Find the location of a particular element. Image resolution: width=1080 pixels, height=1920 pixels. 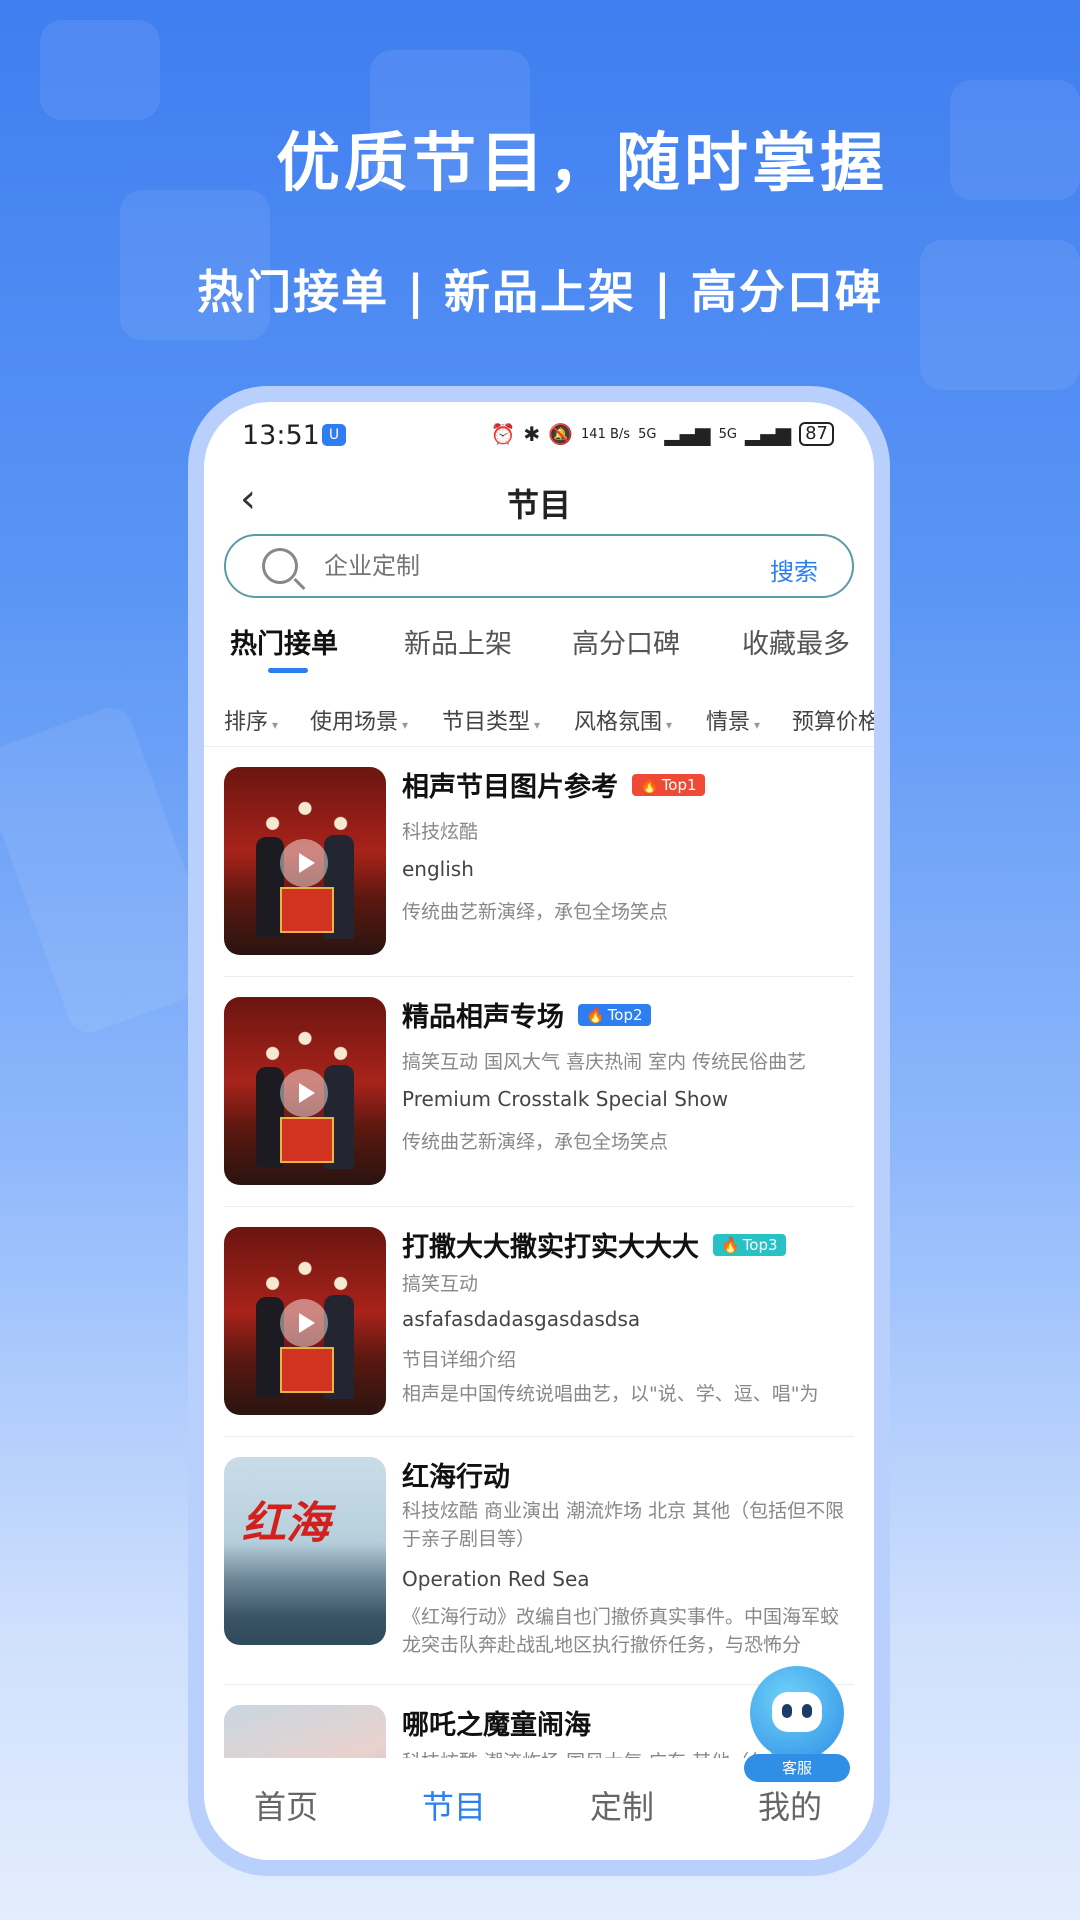

item-title-row: 相声节目图片参考 🔥 Top1 is located at coordinates (553, 784).